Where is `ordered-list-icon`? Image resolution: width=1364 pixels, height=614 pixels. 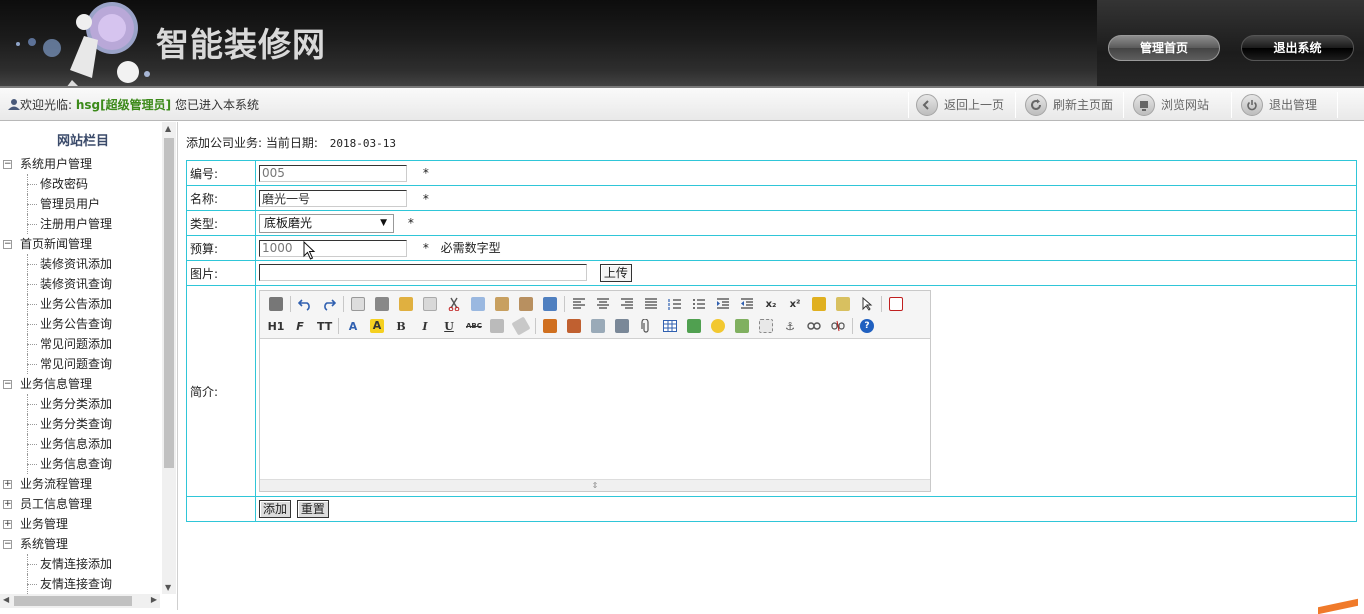
ordered-list-icon is located at coordinates (675, 304).